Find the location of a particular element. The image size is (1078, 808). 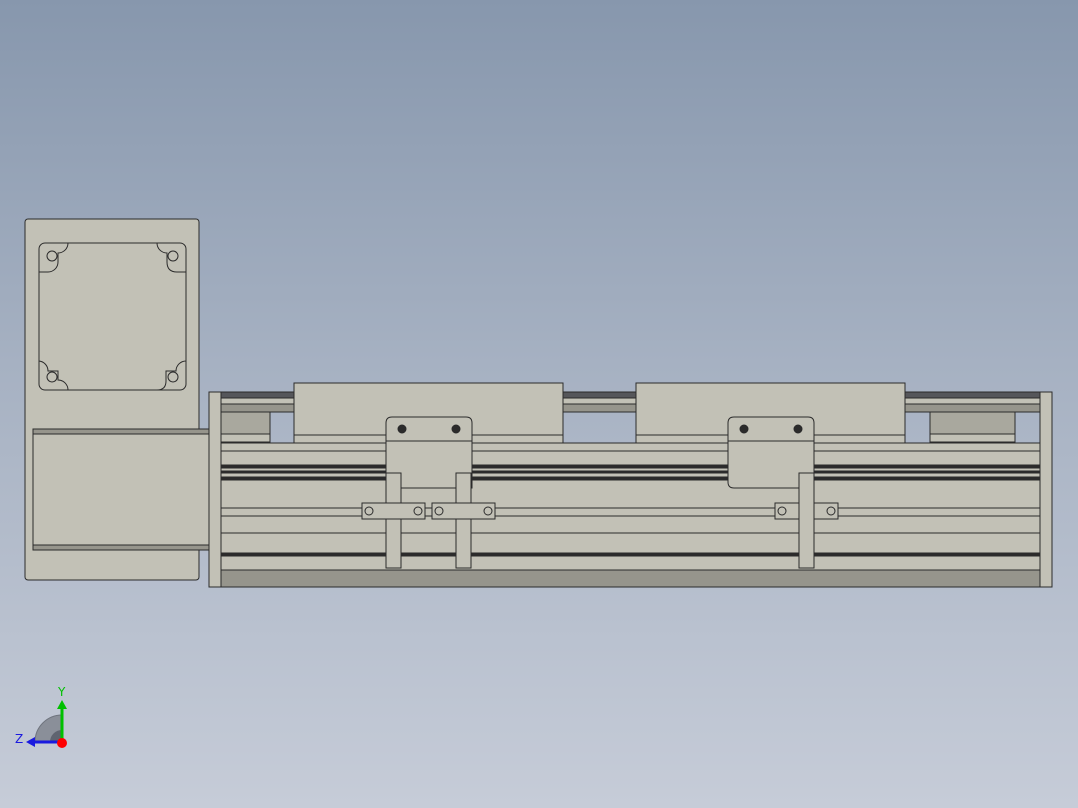

sensor-mount-2-hole-b is located at coordinates (488, 511).